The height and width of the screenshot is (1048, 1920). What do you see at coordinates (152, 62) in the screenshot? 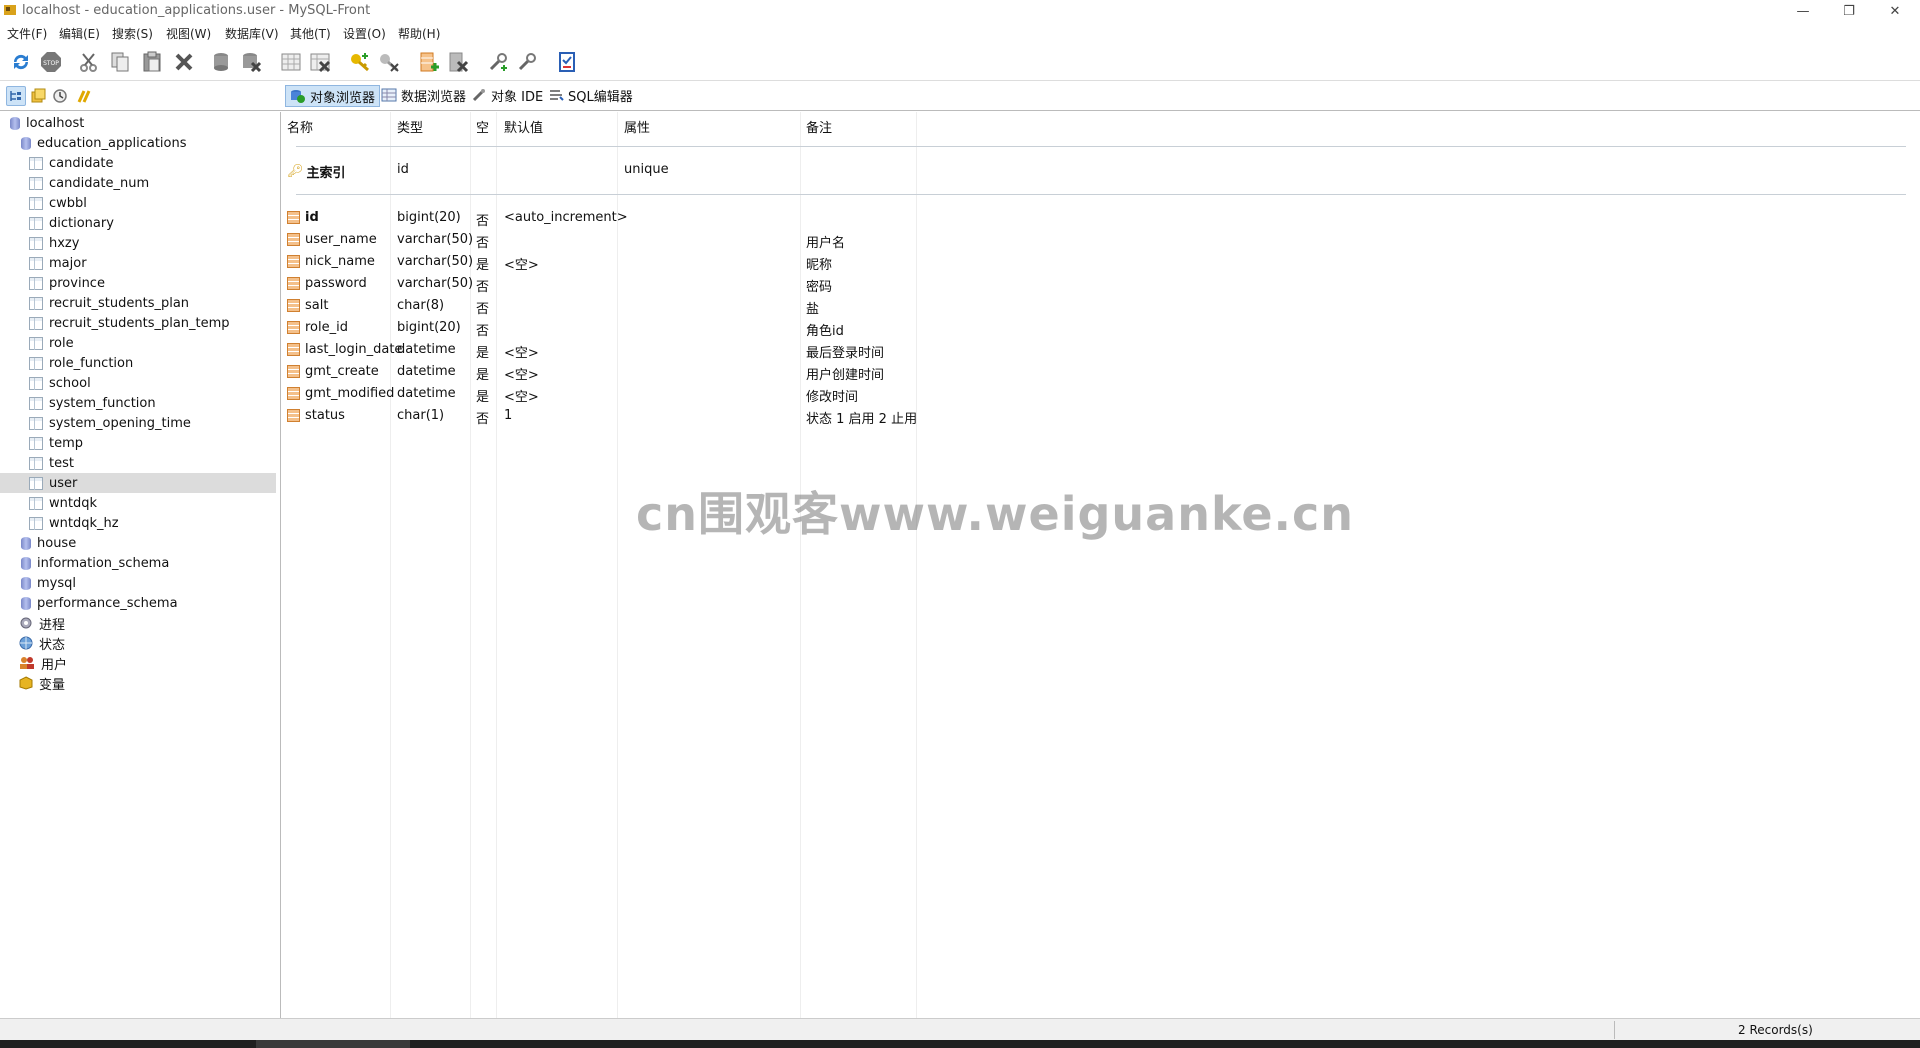
I see `paste-icon` at bounding box center [152, 62].